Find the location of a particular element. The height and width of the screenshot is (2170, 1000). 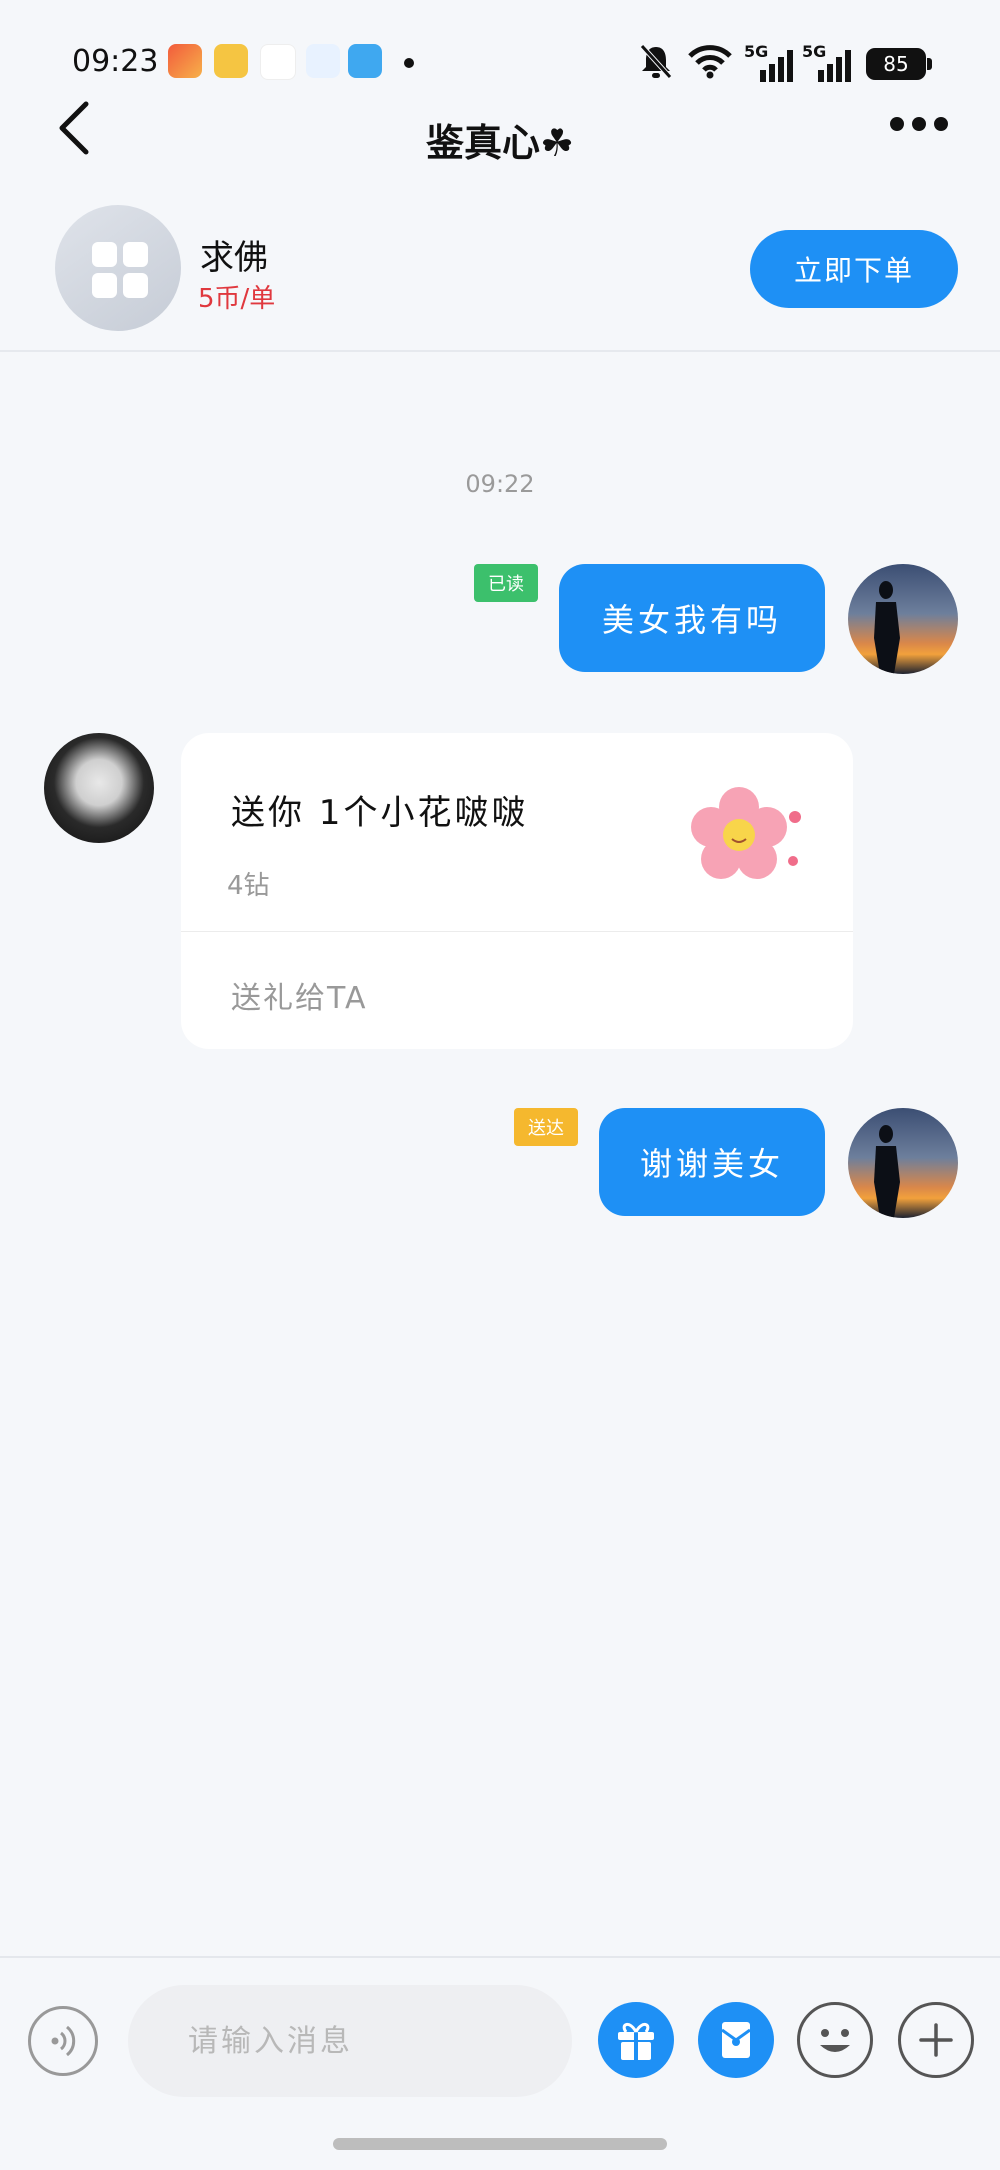

red-packet-button is located at coordinates (736, 2040).